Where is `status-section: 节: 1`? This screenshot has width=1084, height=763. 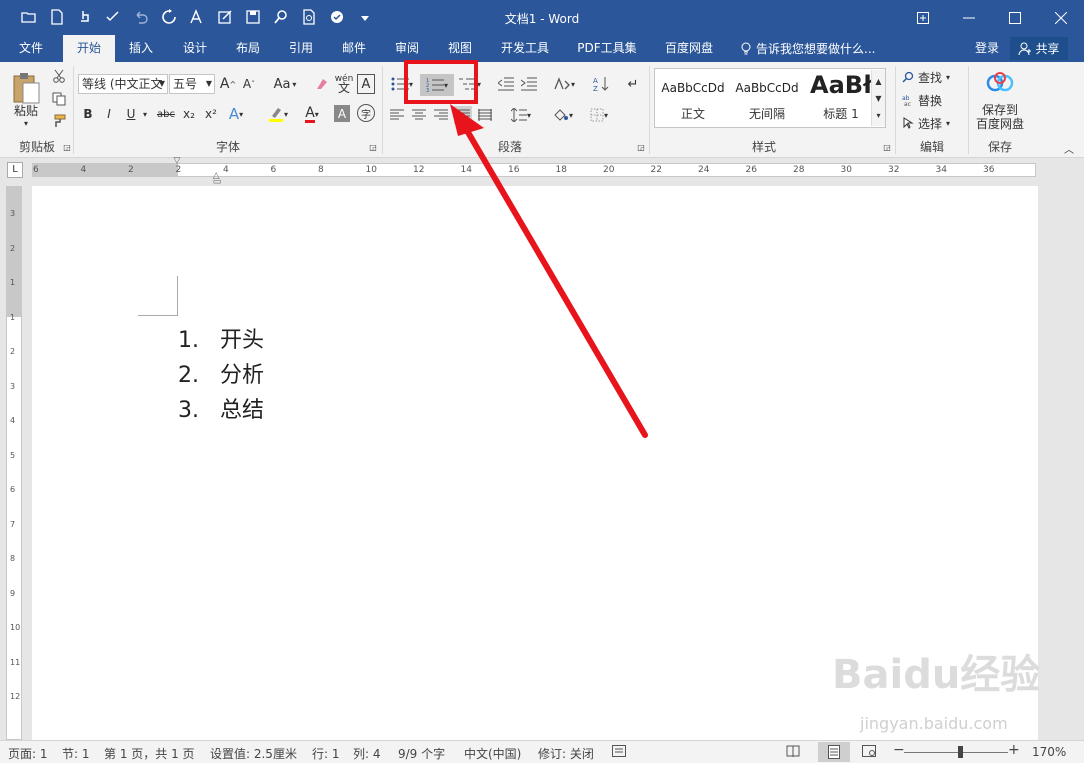 status-section: 节: 1 is located at coordinates (76, 753).